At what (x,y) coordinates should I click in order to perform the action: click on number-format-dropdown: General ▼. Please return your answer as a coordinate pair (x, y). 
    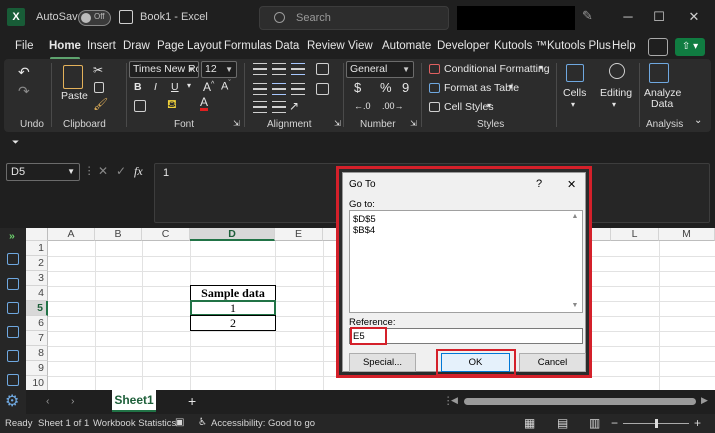
    Looking at the image, I should click on (380, 69).